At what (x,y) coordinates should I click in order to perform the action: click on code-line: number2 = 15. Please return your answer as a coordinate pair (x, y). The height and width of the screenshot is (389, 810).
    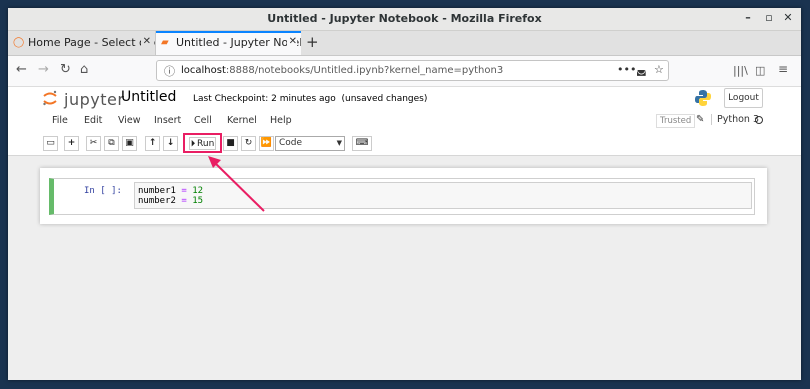
    Looking at the image, I should click on (171, 201).